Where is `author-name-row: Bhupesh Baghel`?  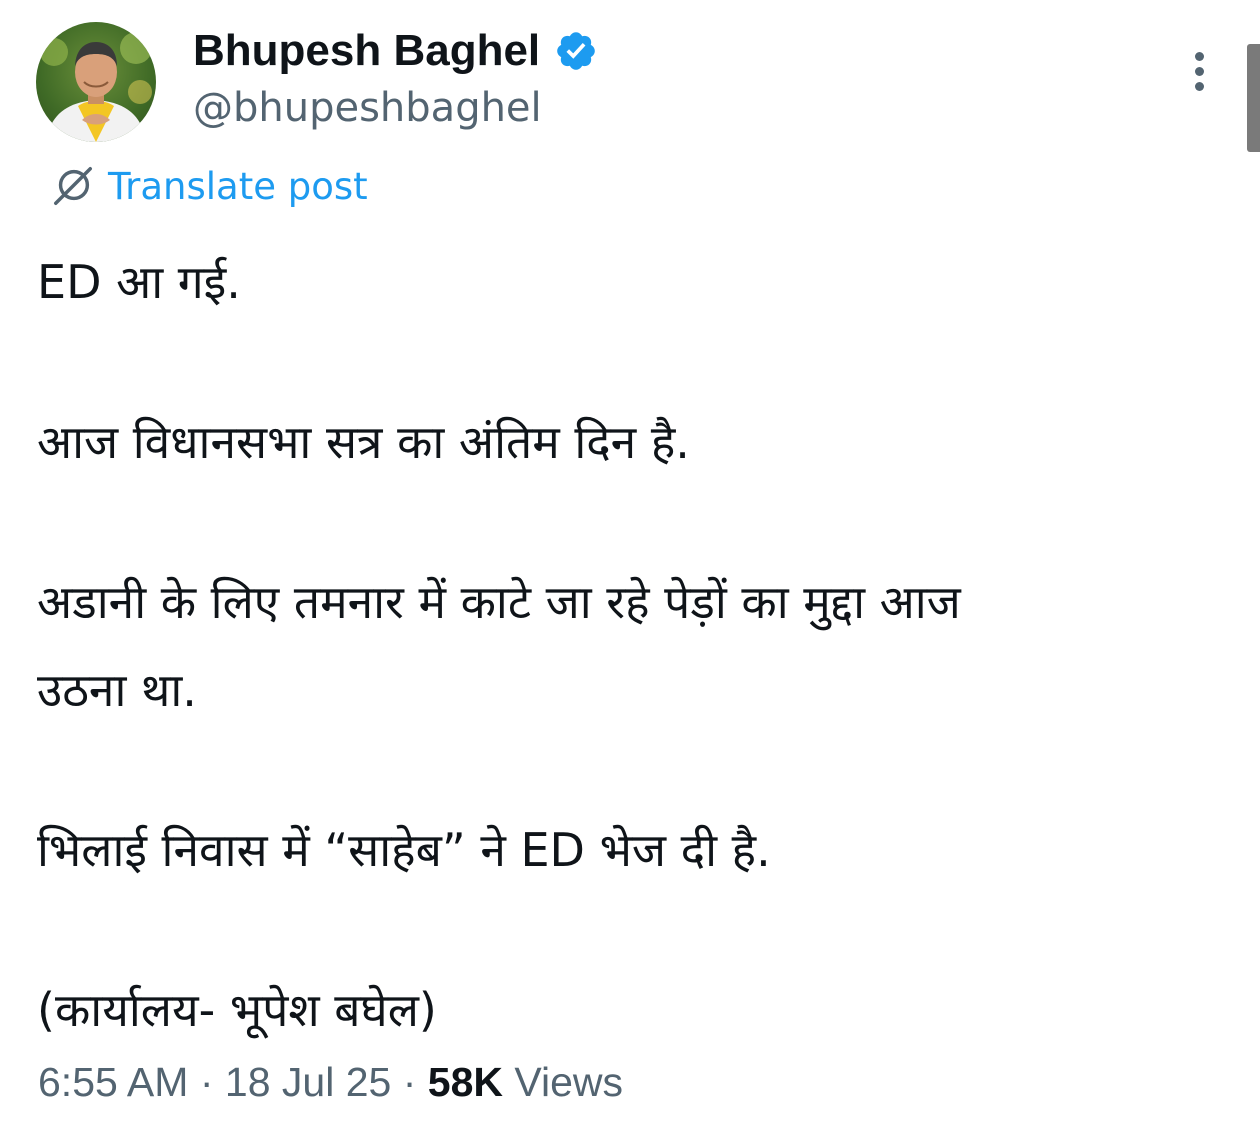 author-name-row: Bhupesh Baghel is located at coordinates (395, 51).